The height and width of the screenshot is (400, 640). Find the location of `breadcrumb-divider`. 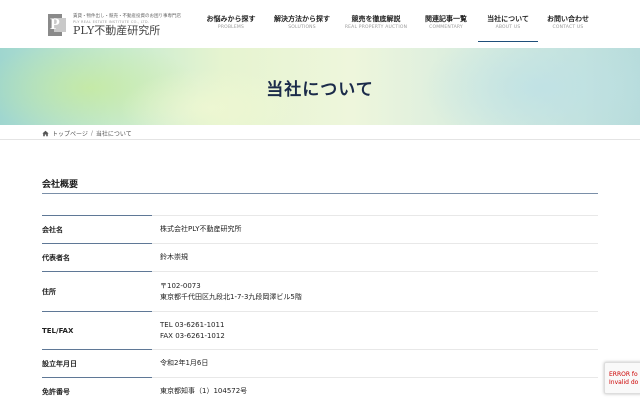

breadcrumb-divider is located at coordinates (320, 139).